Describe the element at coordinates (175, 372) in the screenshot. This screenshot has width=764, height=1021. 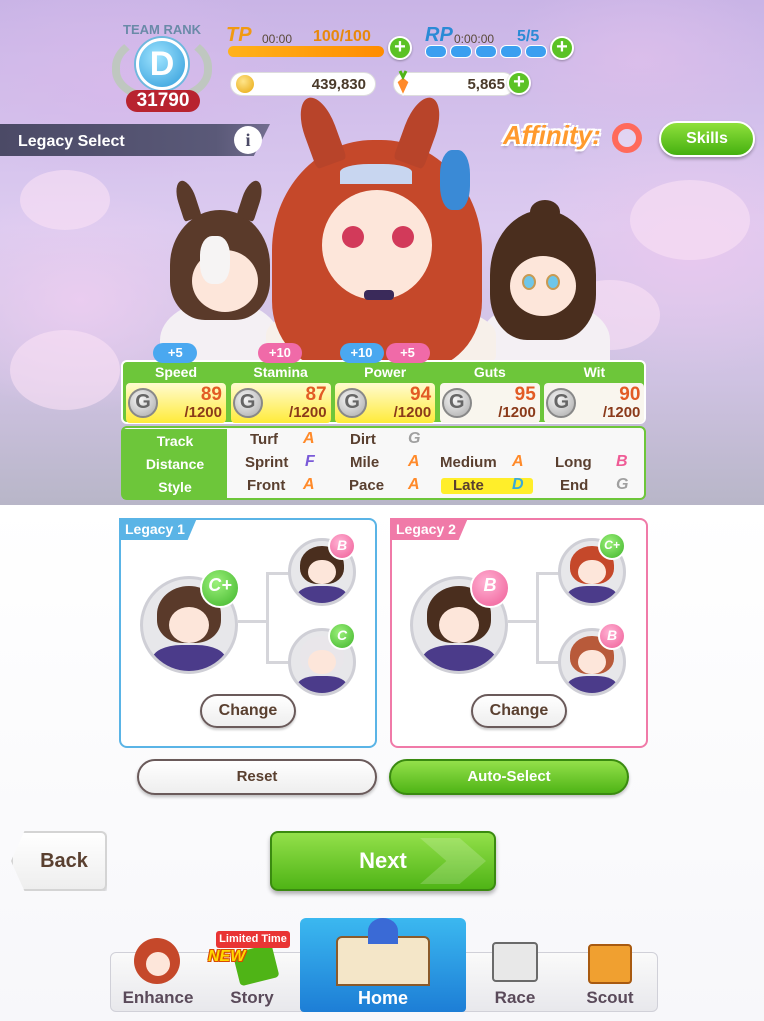
I see `stat-name: Speed` at that location.